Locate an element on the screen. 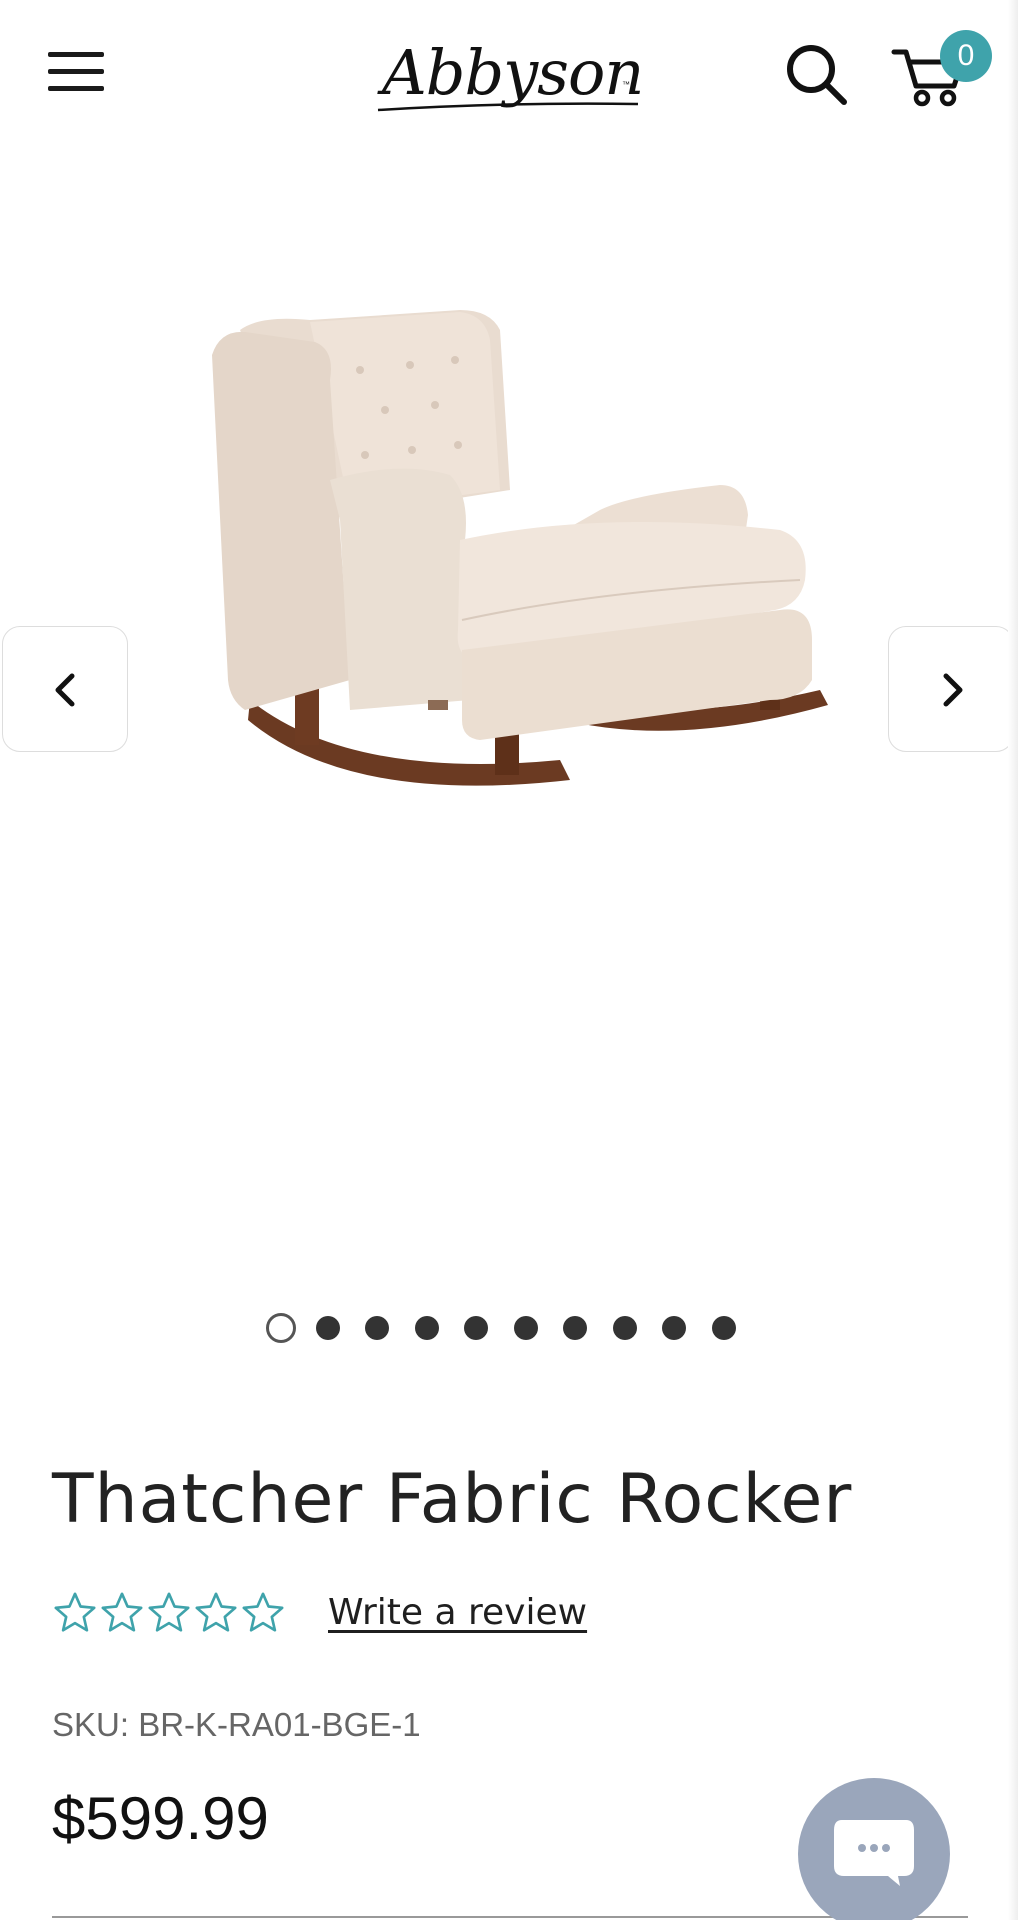 This screenshot has width=1018, height=1920. product-title: Thatcher Fabric Rocker is located at coordinates (452, 1499).